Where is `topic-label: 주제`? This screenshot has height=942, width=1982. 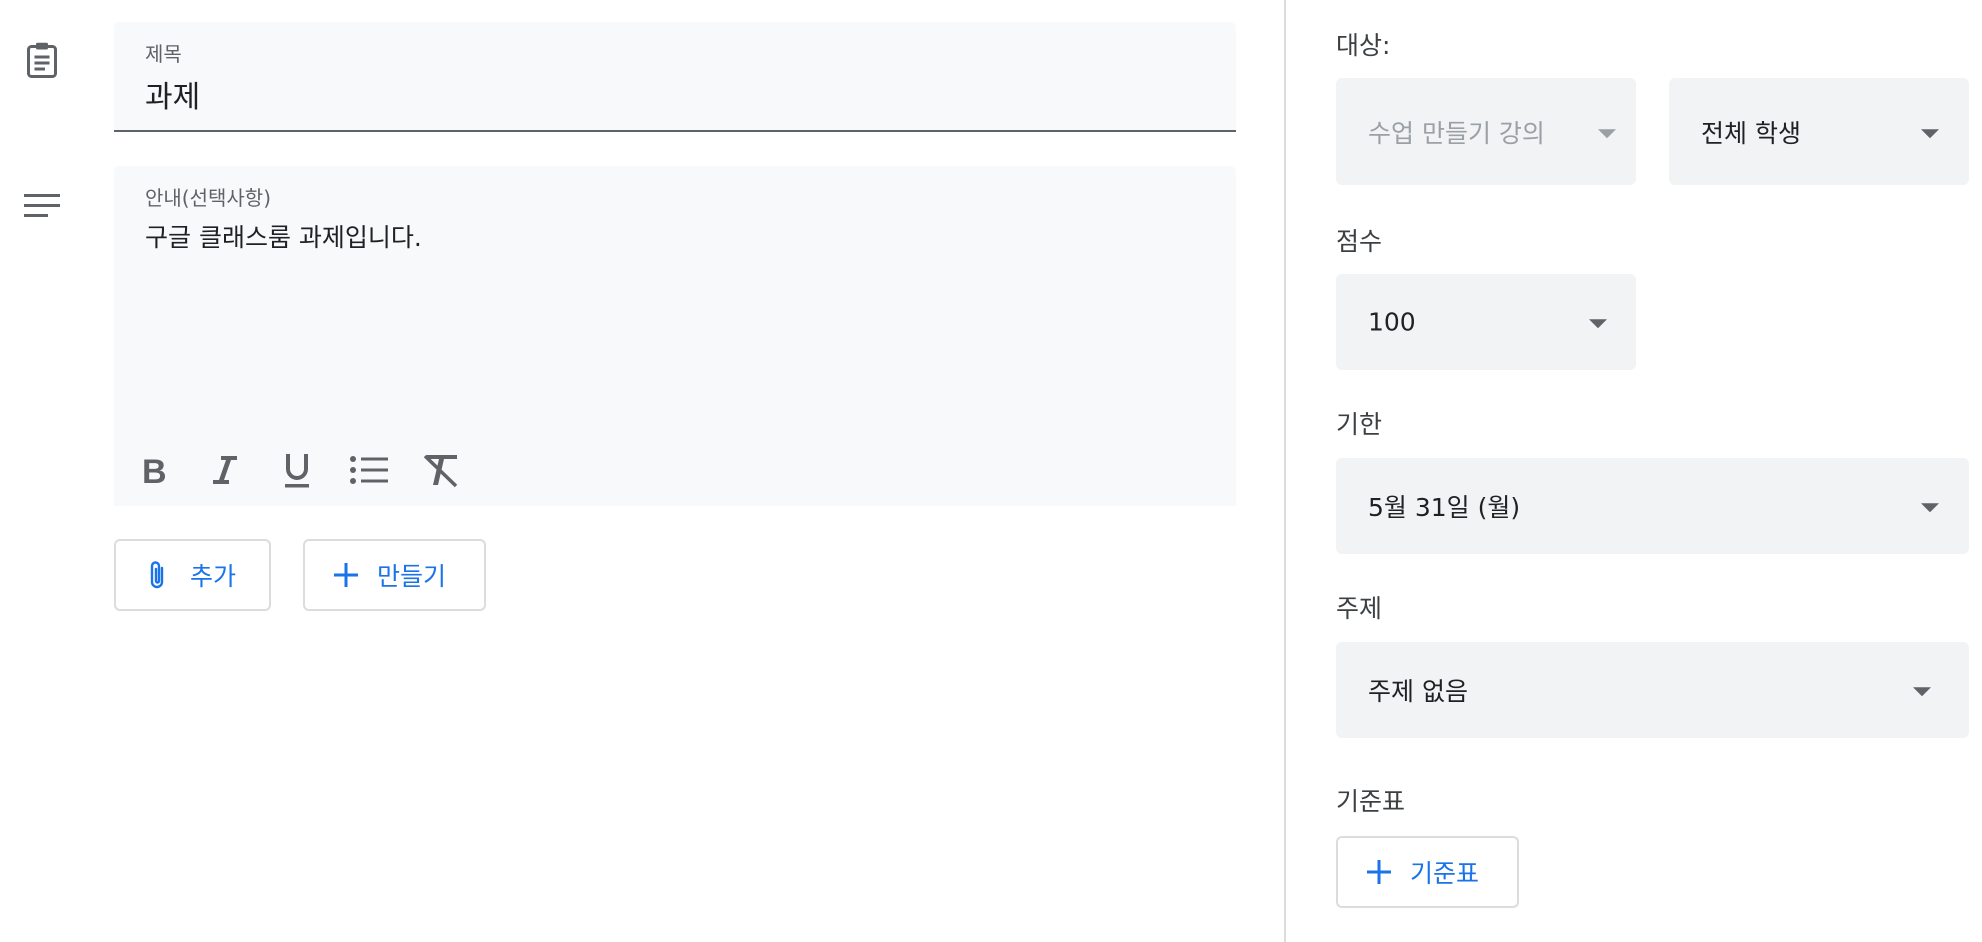
topic-label: 주제 is located at coordinates (1359, 608).